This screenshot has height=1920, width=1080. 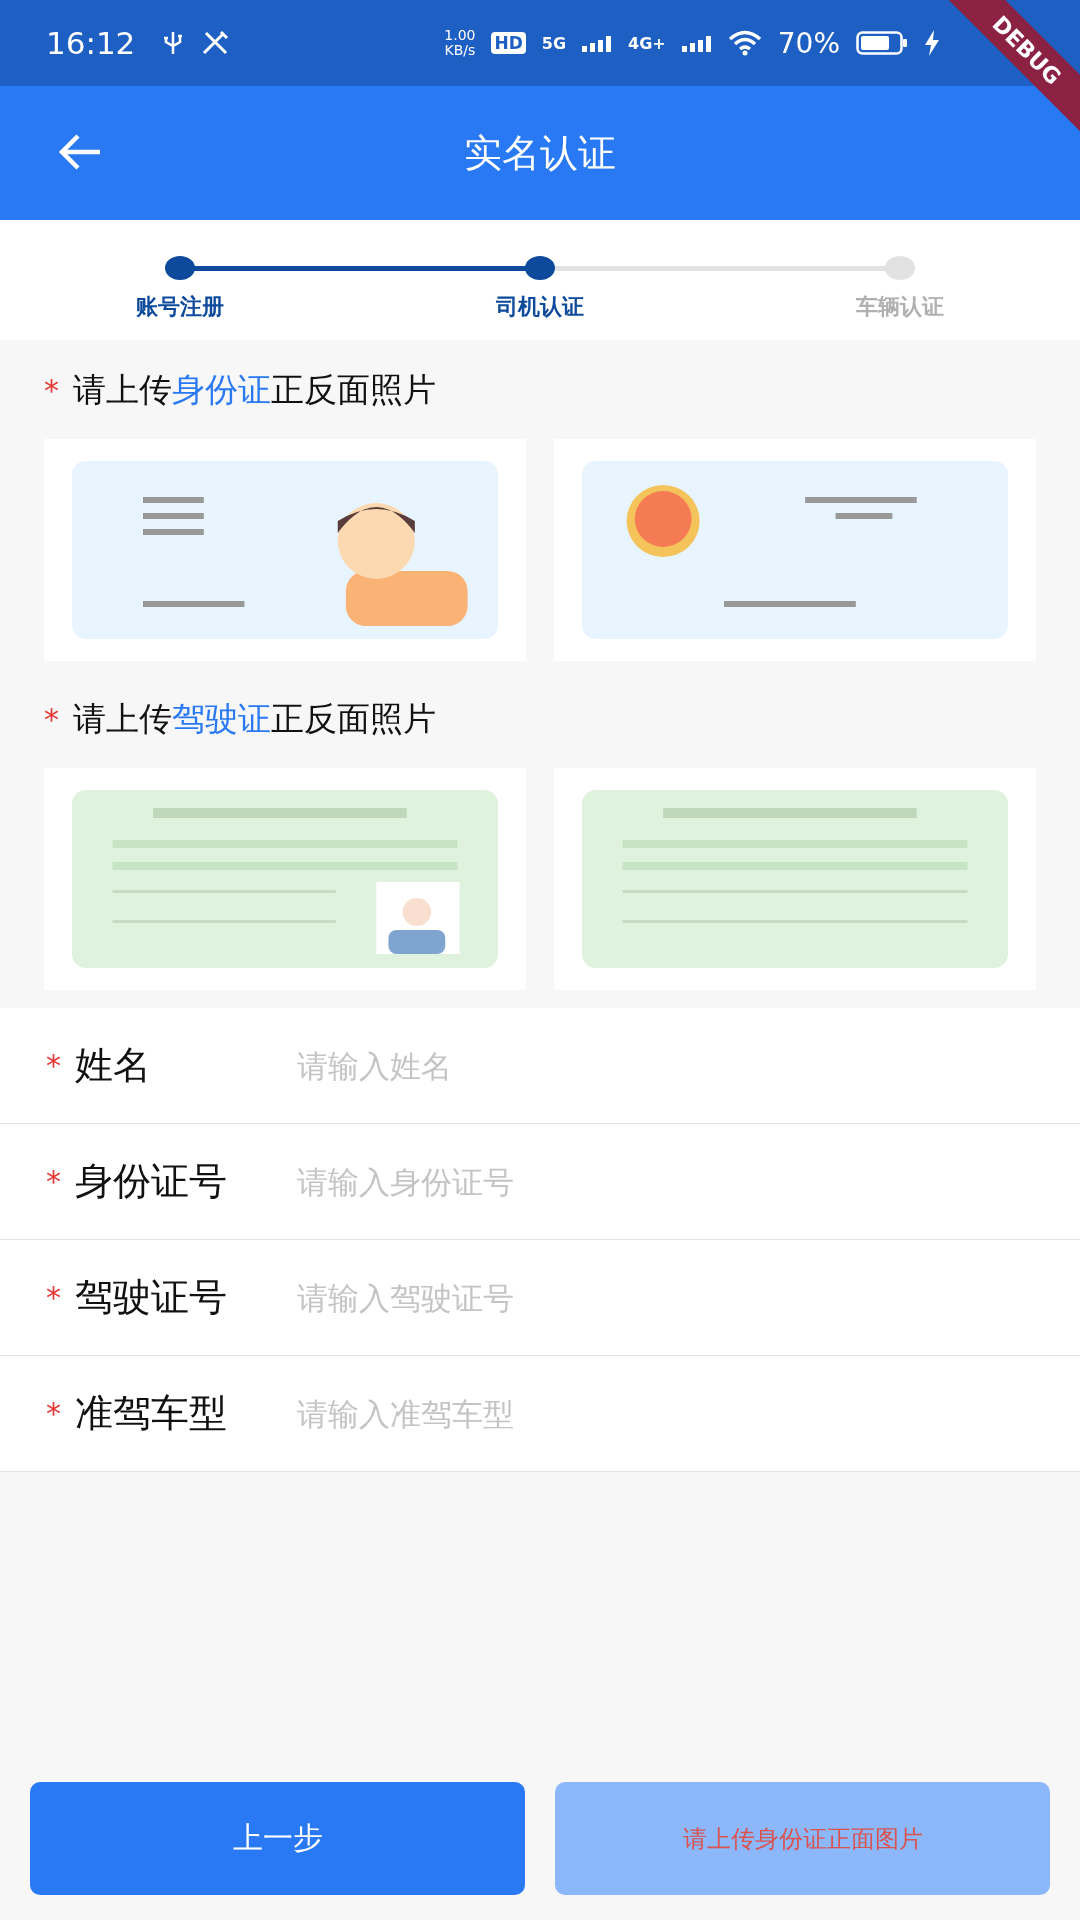 I want to click on input-field: 请输入姓名, so click(x=664, y=1065).